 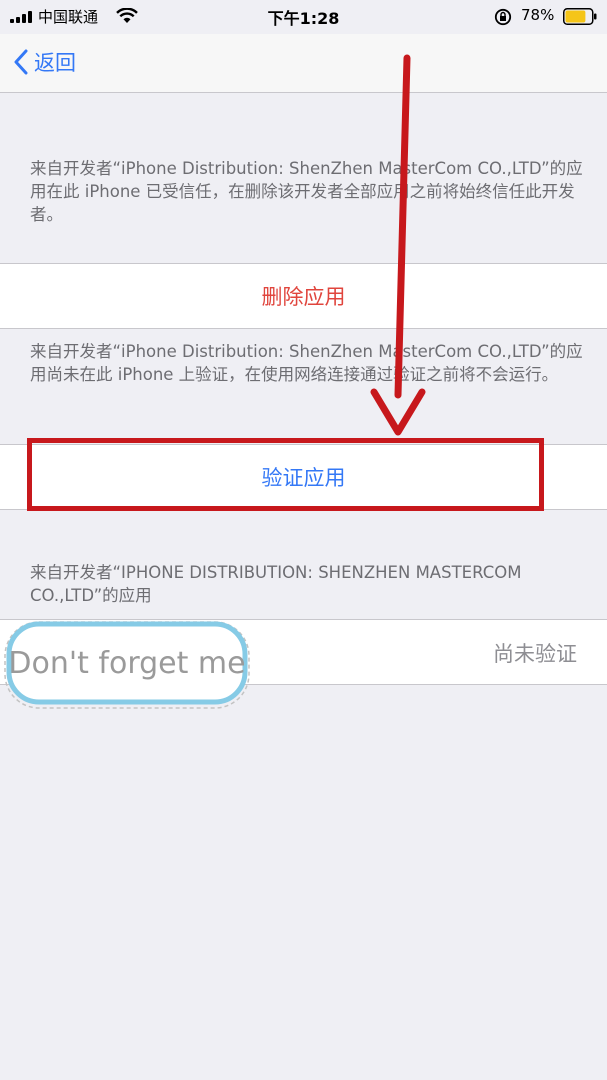 What do you see at coordinates (503, 17) in the screenshot?
I see `rotation-lock-icon` at bounding box center [503, 17].